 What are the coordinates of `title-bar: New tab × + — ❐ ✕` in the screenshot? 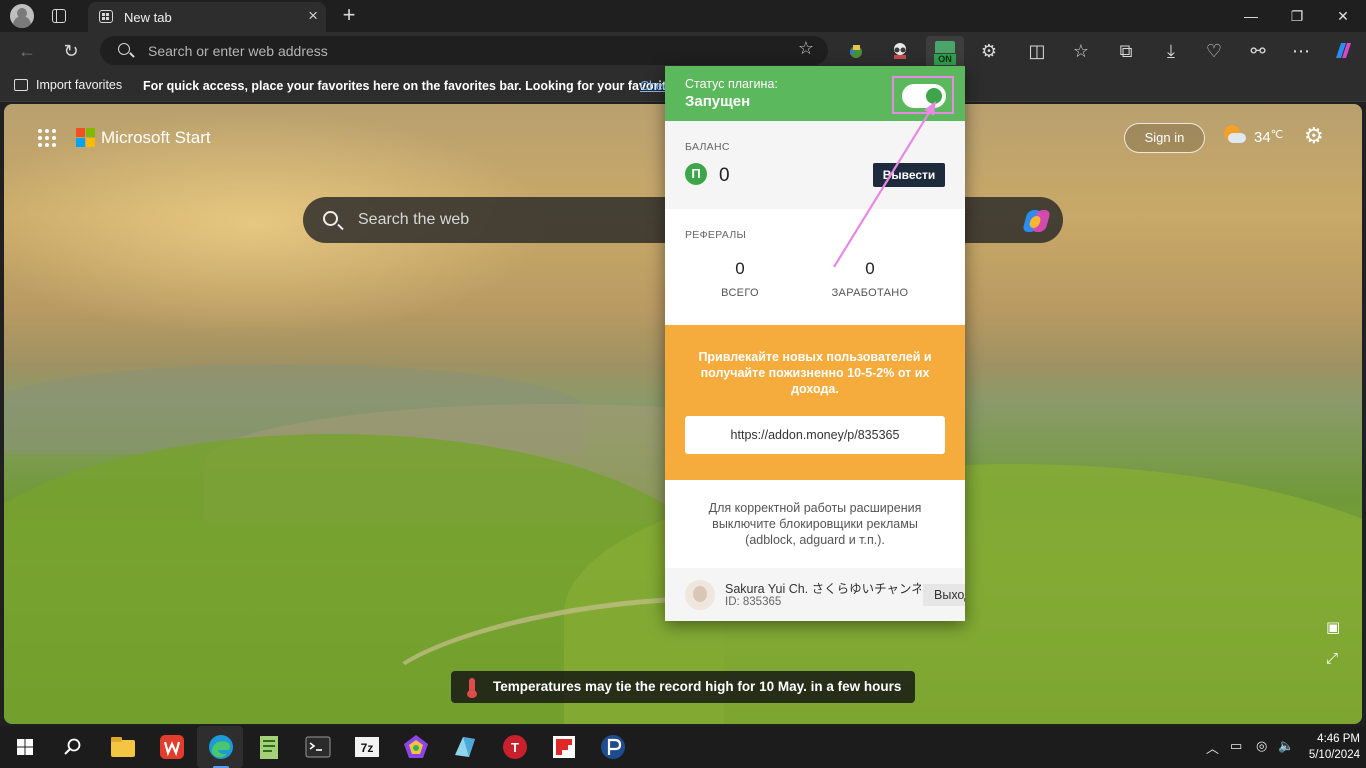 It's located at (683, 16).